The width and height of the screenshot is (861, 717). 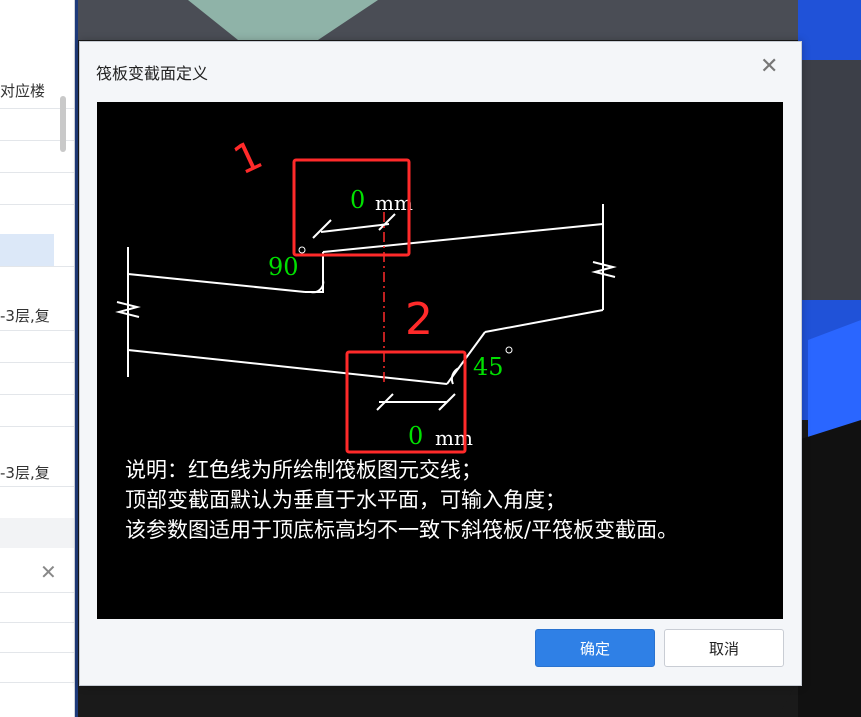 What do you see at coordinates (454, 438) in the screenshot?
I see `bottom-offset-unit: mm` at bounding box center [454, 438].